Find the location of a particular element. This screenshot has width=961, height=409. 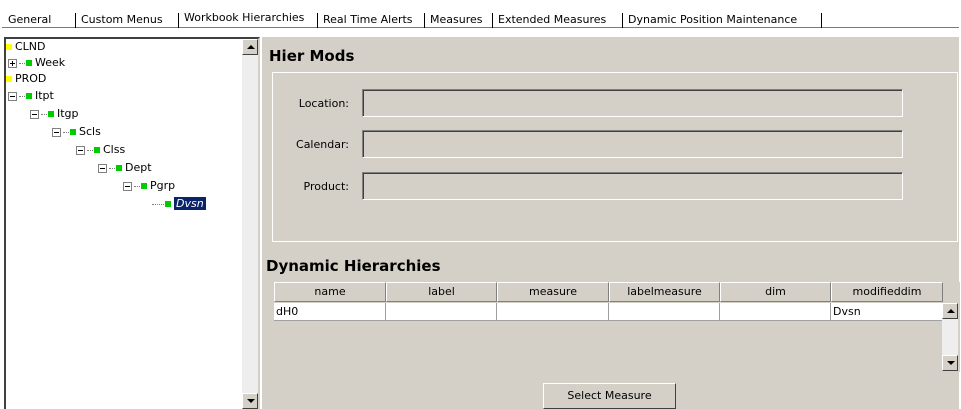

product-label: Product: is located at coordinates (326, 186).